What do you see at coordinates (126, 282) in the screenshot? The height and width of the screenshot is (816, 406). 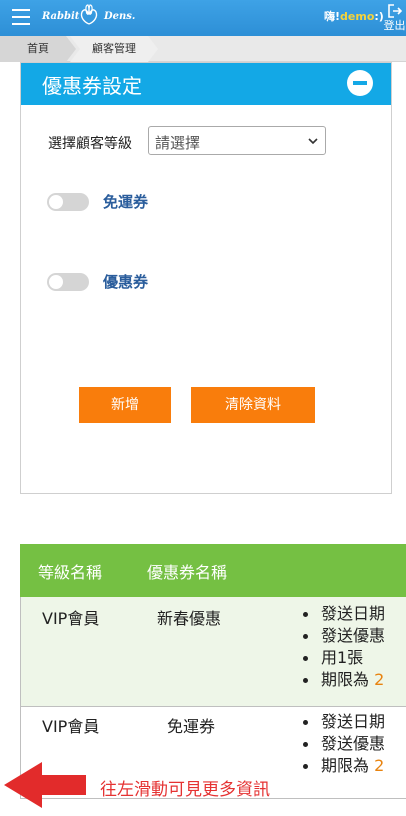 I see `discount-coupon-label: 優惠券` at bounding box center [126, 282].